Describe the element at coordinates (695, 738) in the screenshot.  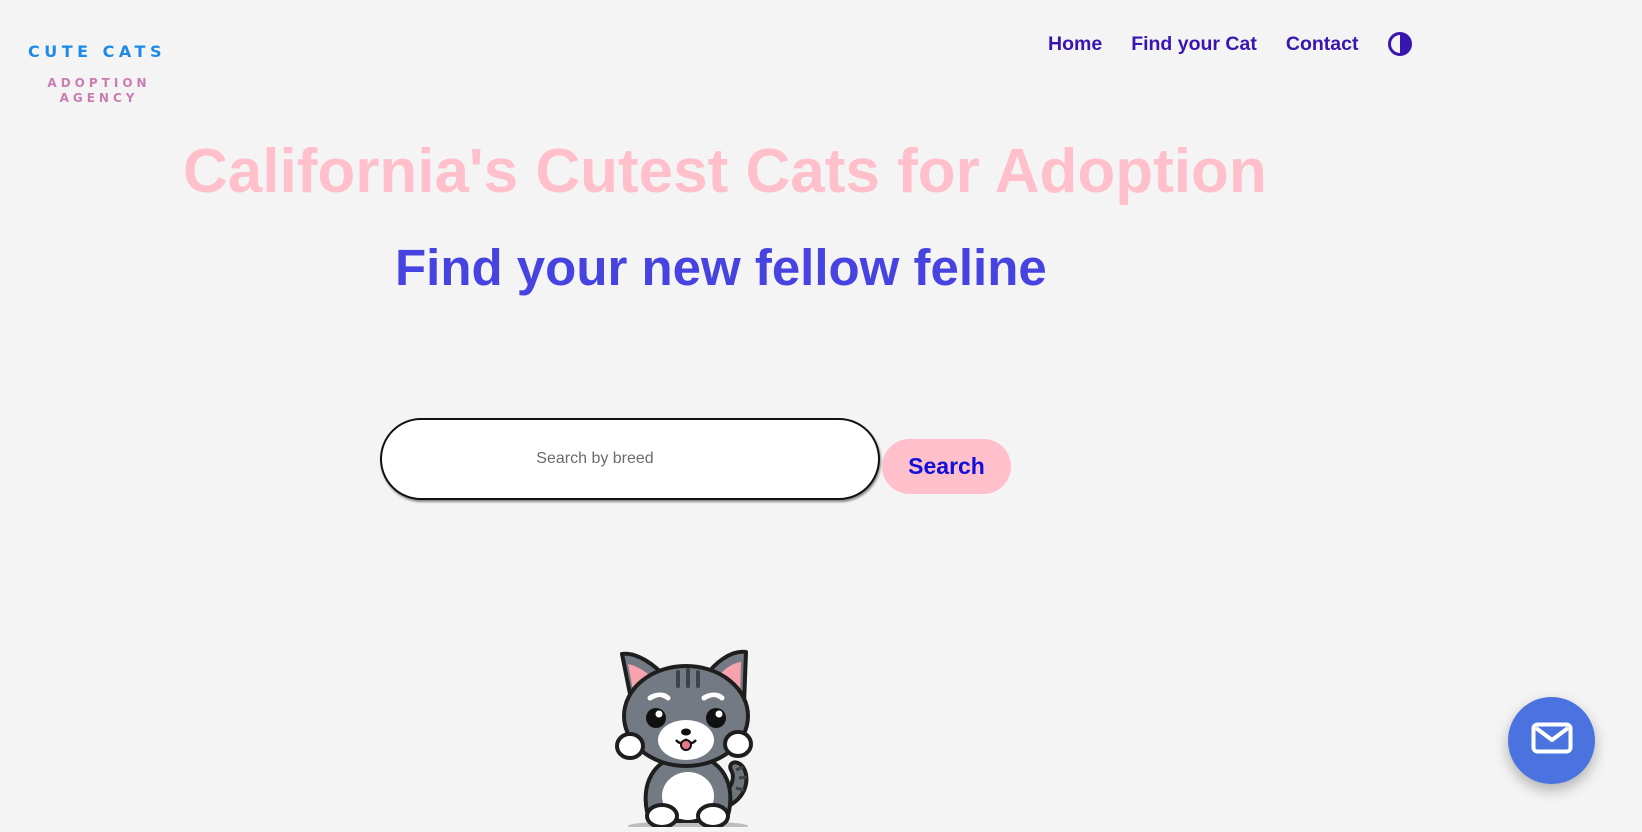
I see `cat-illustration` at that location.